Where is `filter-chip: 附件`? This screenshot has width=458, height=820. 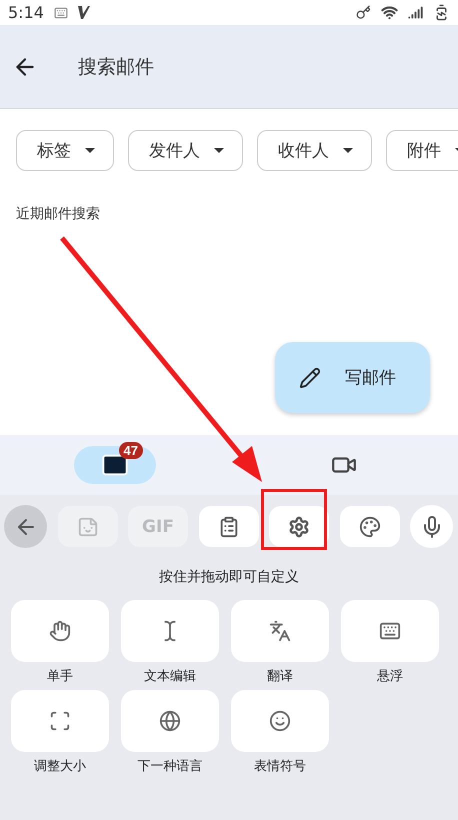
filter-chip: 附件 is located at coordinates (422, 150).